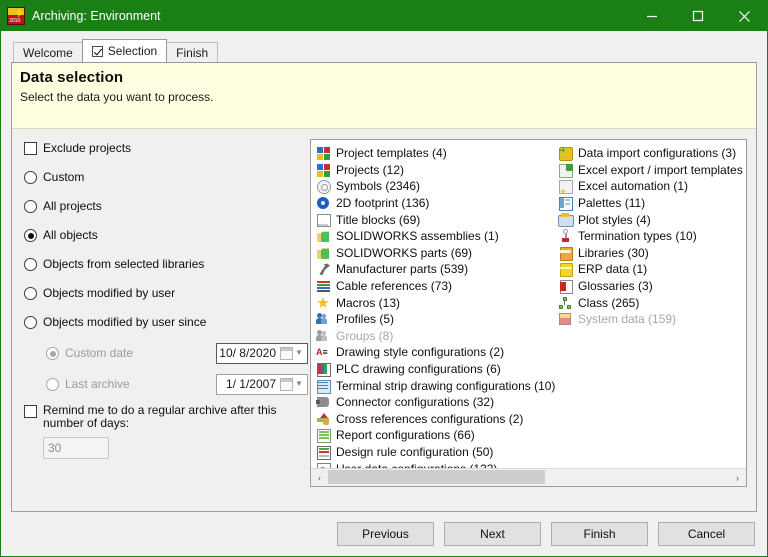 Image resolution: width=768 pixels, height=557 pixels. What do you see at coordinates (651, 253) in the screenshot?
I see `list-item: Libraries (30)` at bounding box center [651, 253].